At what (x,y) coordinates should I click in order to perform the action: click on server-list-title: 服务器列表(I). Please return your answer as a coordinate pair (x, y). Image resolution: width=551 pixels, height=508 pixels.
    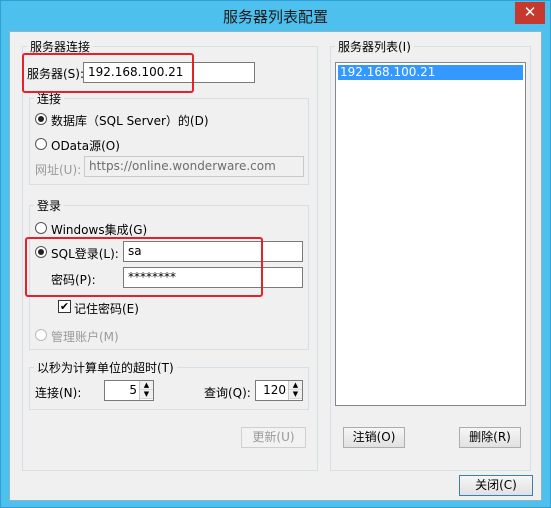
    Looking at the image, I should click on (374, 46).